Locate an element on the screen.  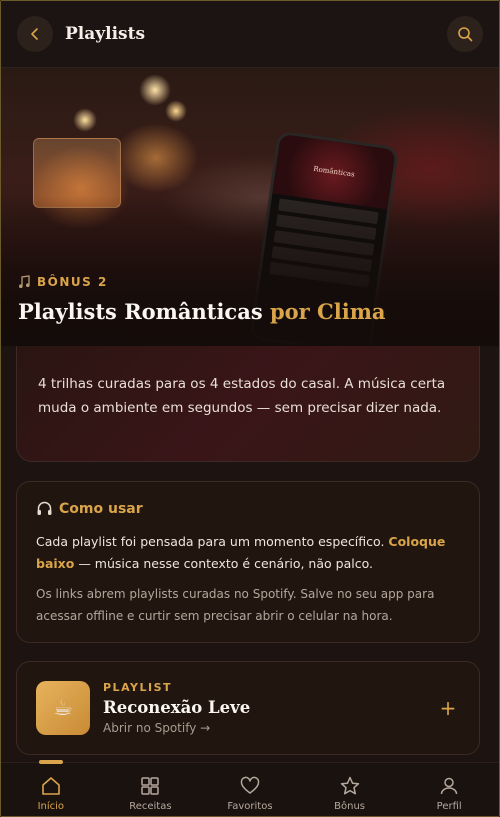
page-title: Playlists is located at coordinates (105, 34).